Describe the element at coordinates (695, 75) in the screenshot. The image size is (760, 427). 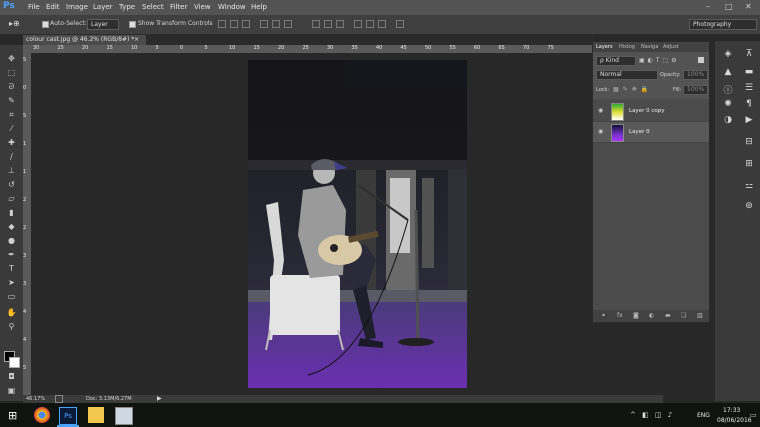
I see `opacity-input: 100%` at that location.